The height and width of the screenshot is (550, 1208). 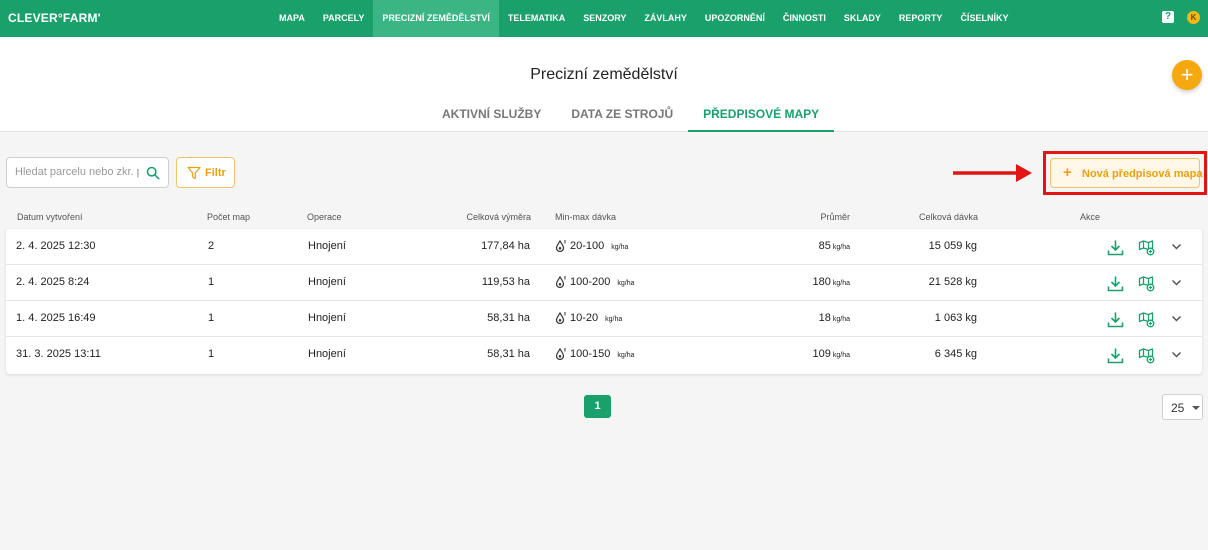 I want to click on tab-data-ze-stroju: DATA ZE STROJŮ, so click(x=622, y=115).